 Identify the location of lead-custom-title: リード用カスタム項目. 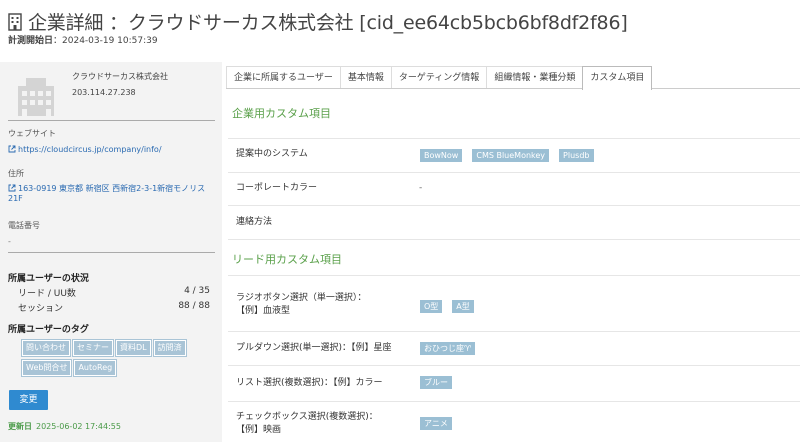
(287, 259).